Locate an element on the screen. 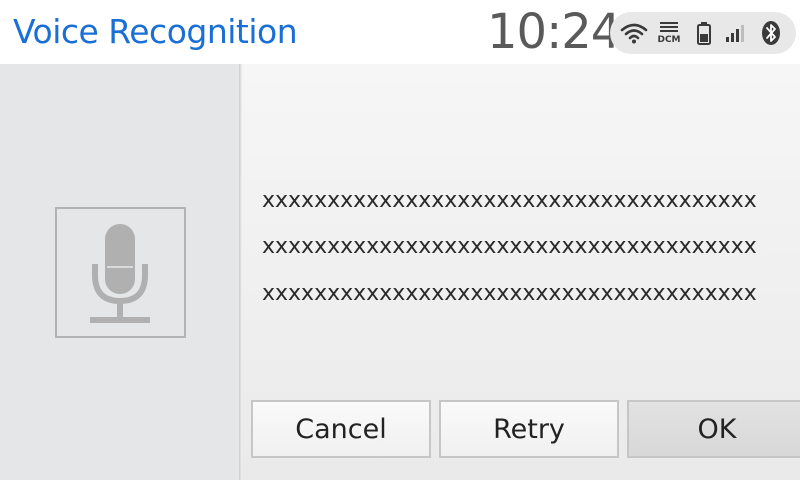 Image resolution: width=800 pixels, height=480 pixels. status-bar: DCM is located at coordinates (703, 33).